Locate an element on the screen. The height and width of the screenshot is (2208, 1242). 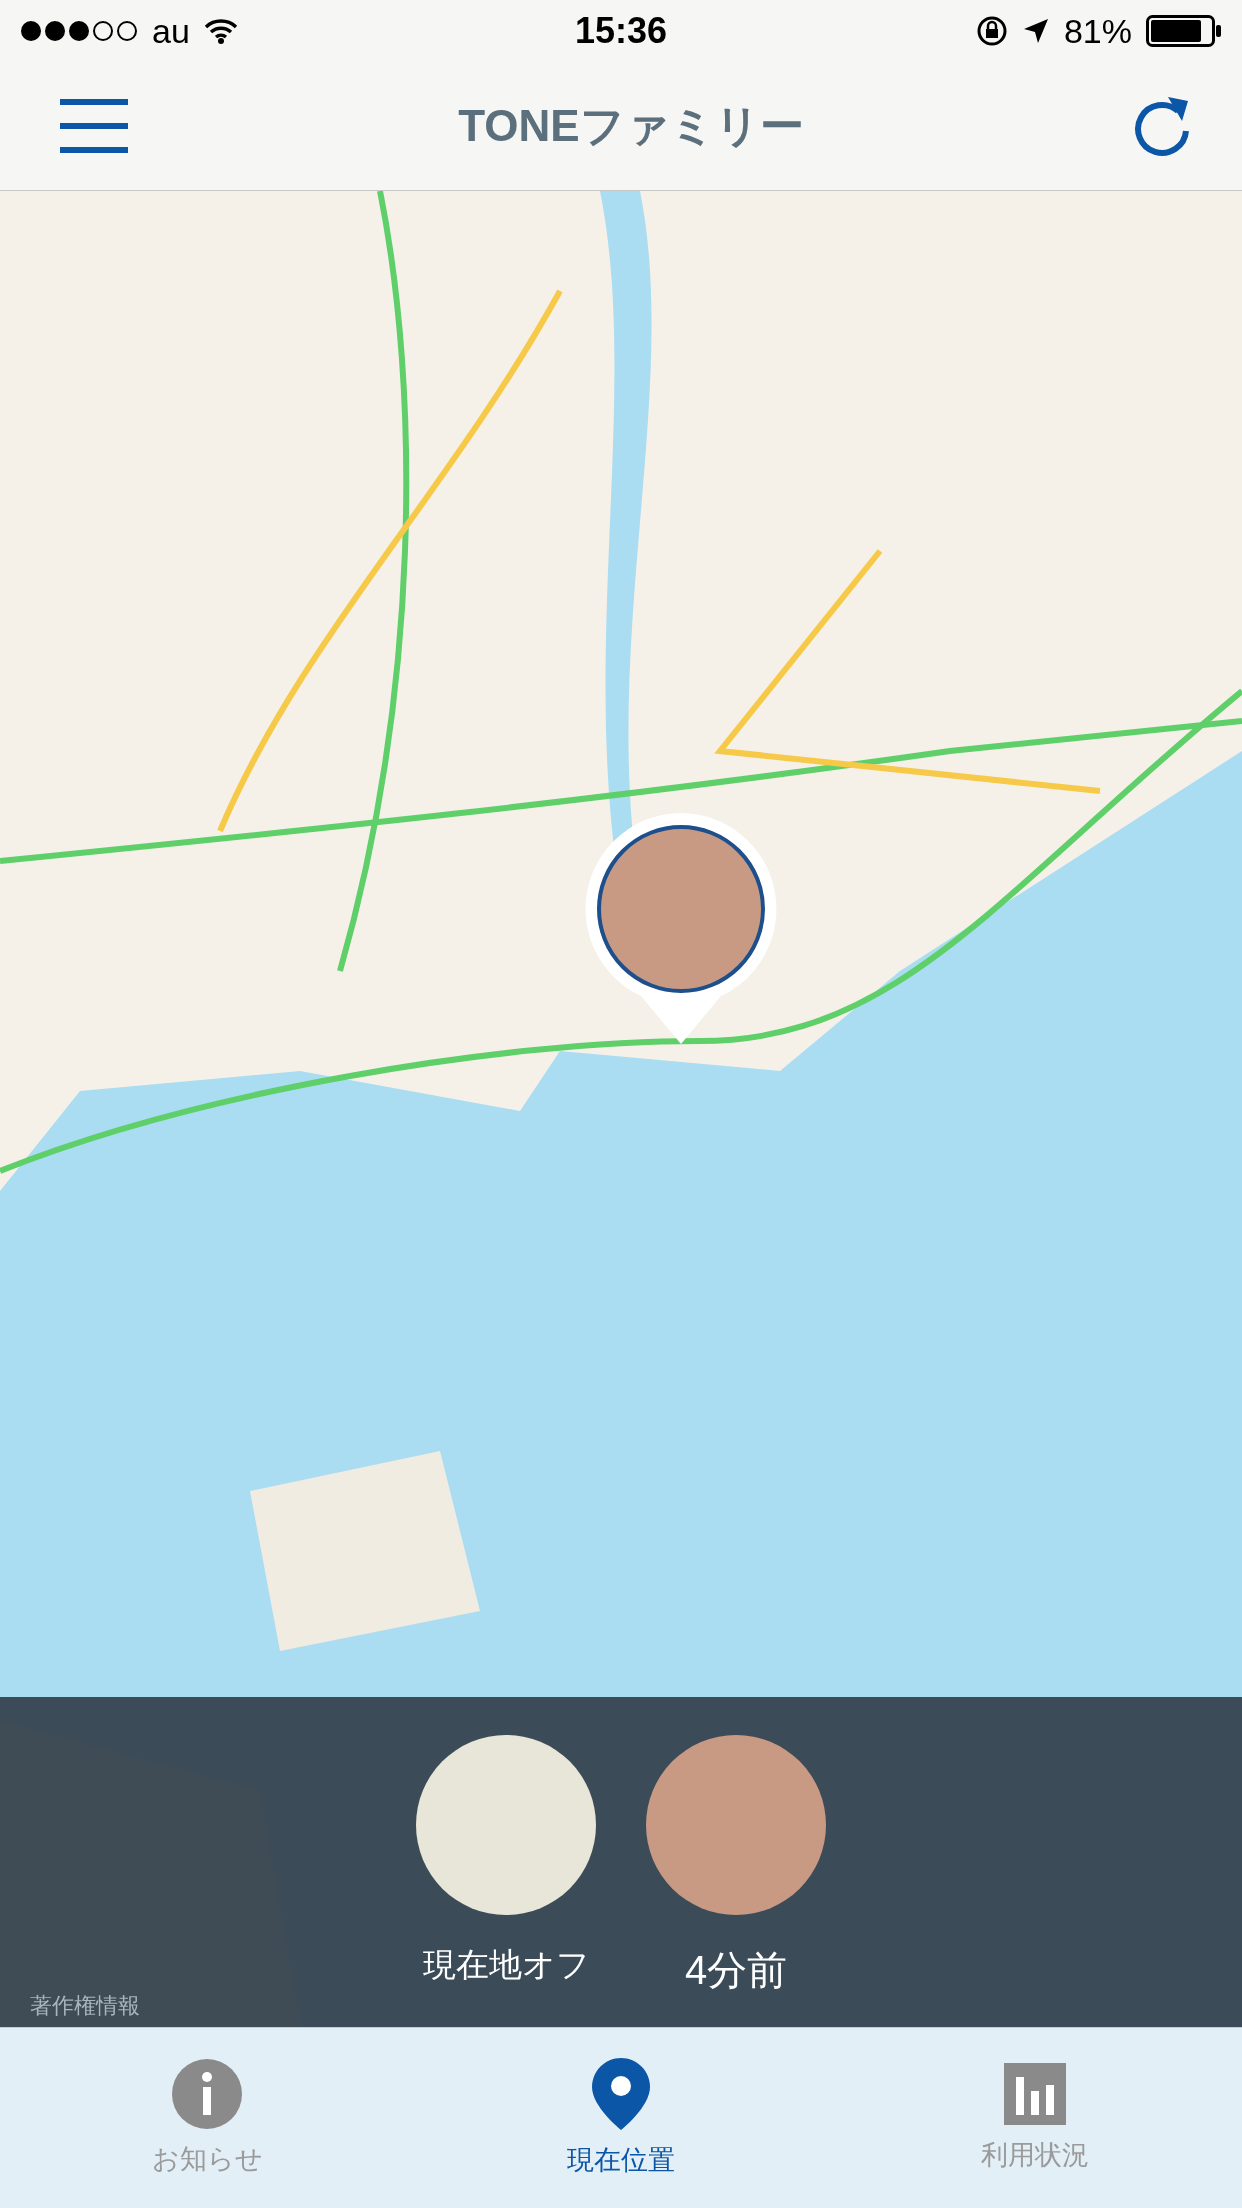
battery-icon is located at coordinates (1184, 31).